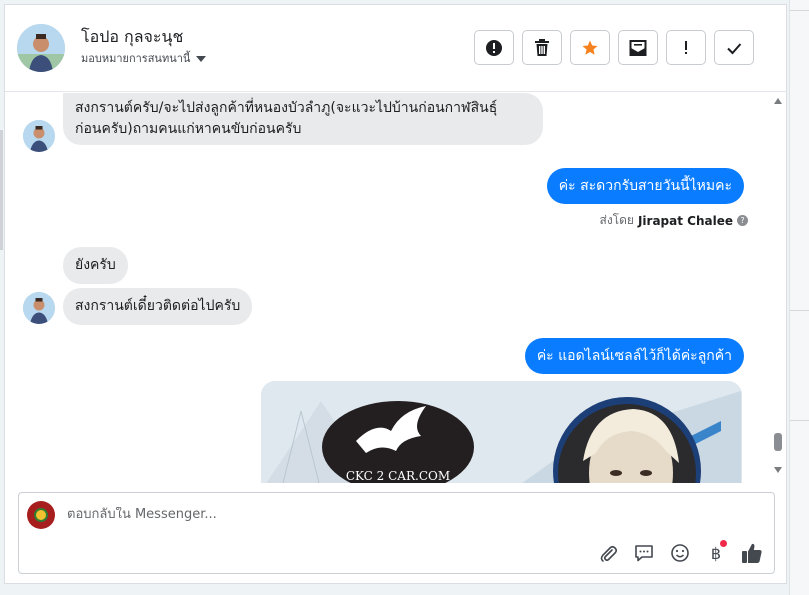 The image size is (809, 595). I want to click on paperclip-icon, so click(609, 553).